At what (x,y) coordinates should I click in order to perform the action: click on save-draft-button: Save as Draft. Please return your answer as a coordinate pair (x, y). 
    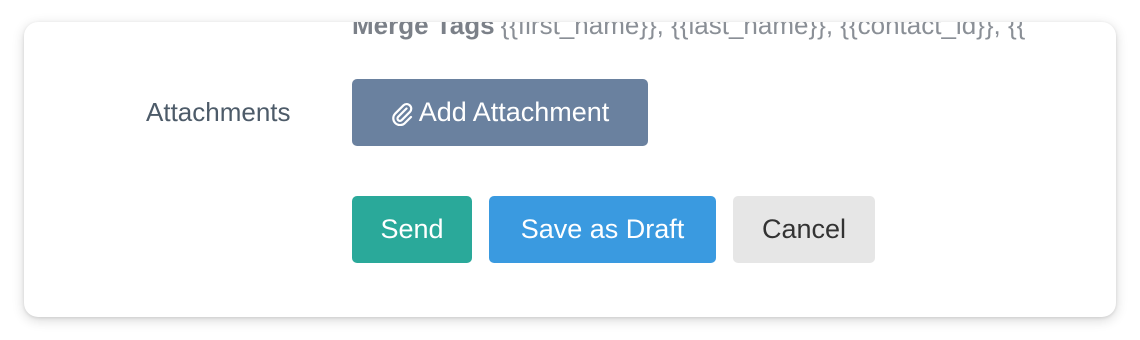
    Looking at the image, I should click on (602, 229).